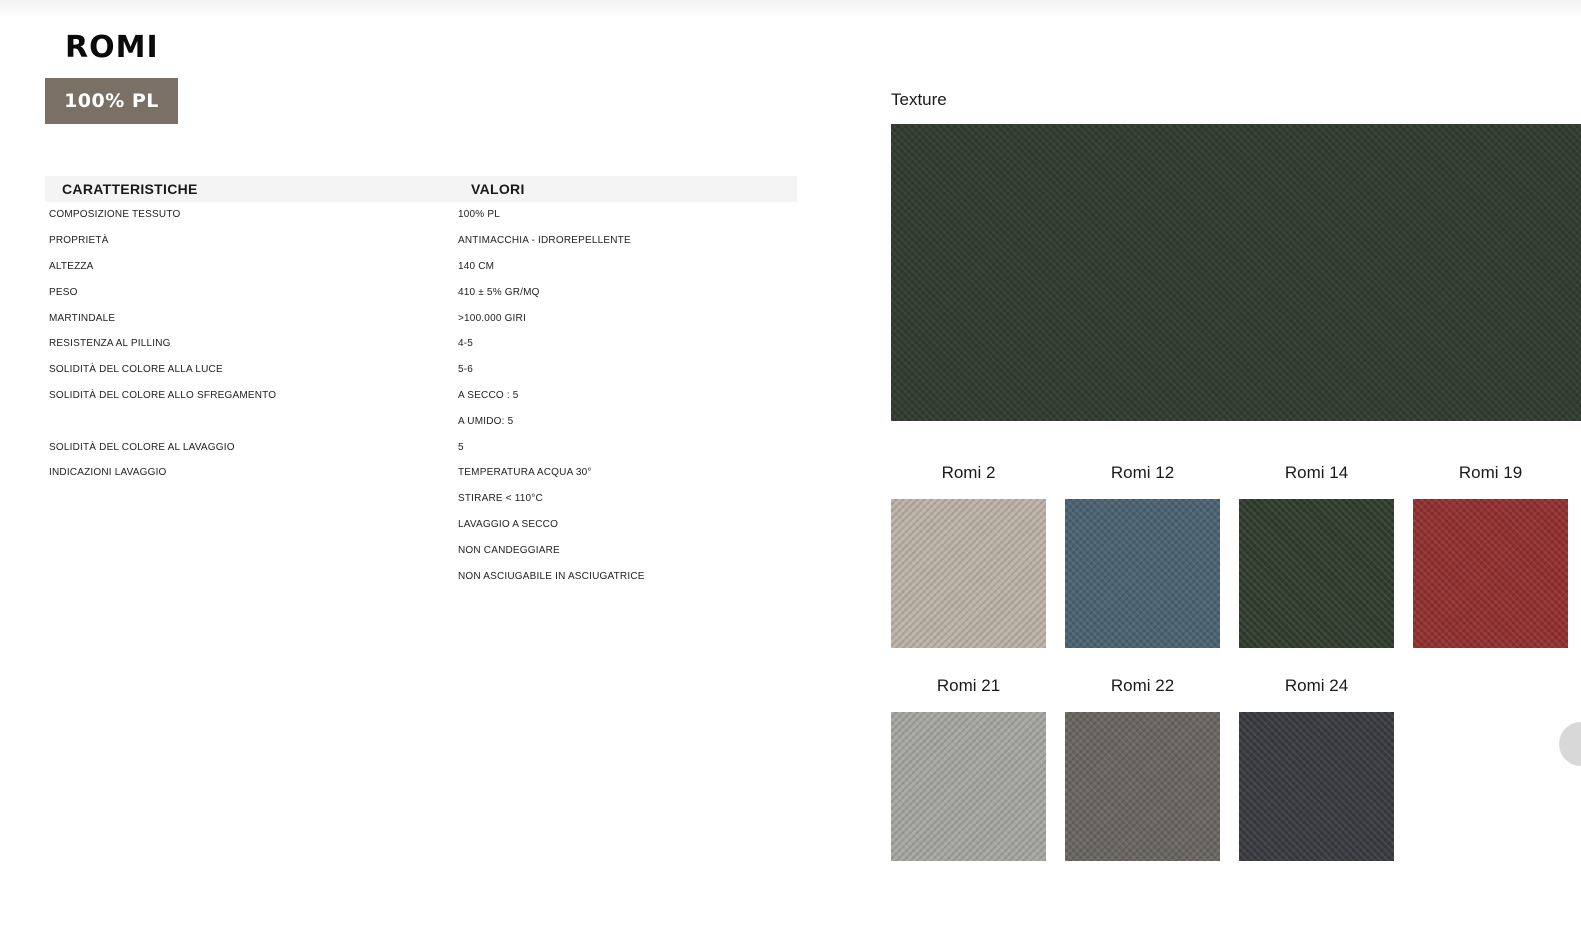 The image size is (1581, 947). I want to click on swatch-item: Romi 14, so click(1316, 554).